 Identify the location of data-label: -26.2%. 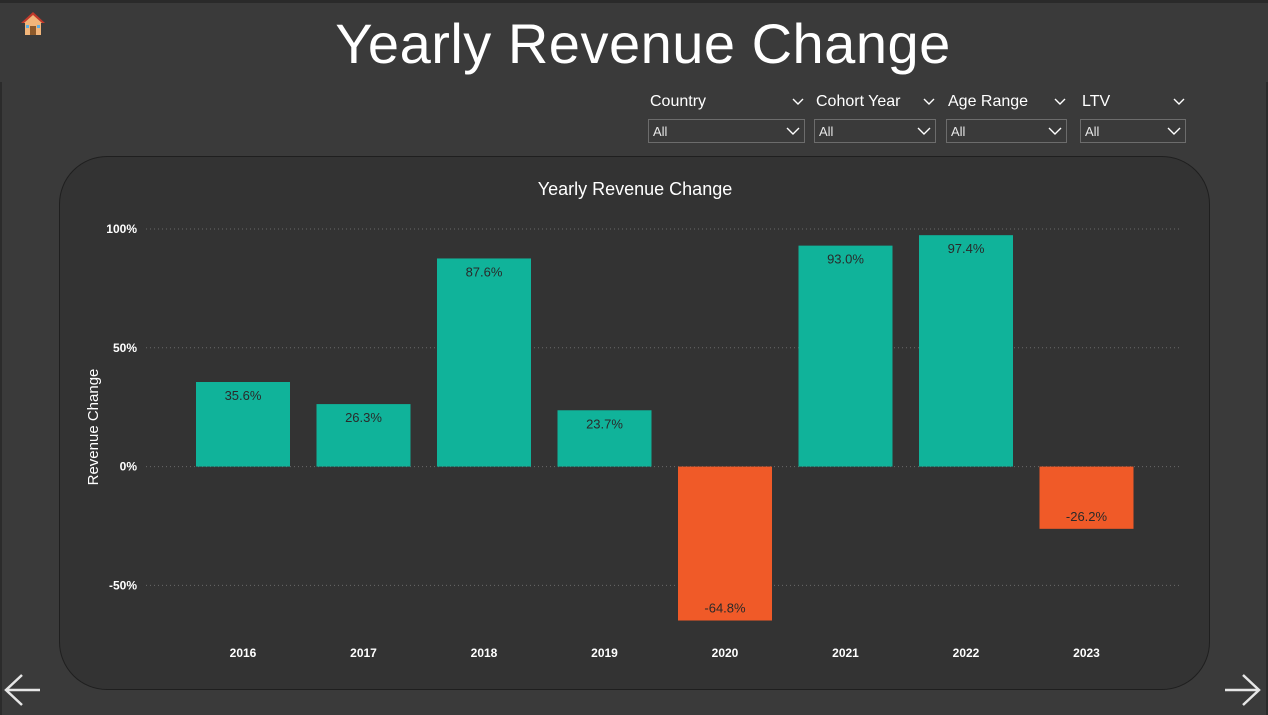
(1087, 516).